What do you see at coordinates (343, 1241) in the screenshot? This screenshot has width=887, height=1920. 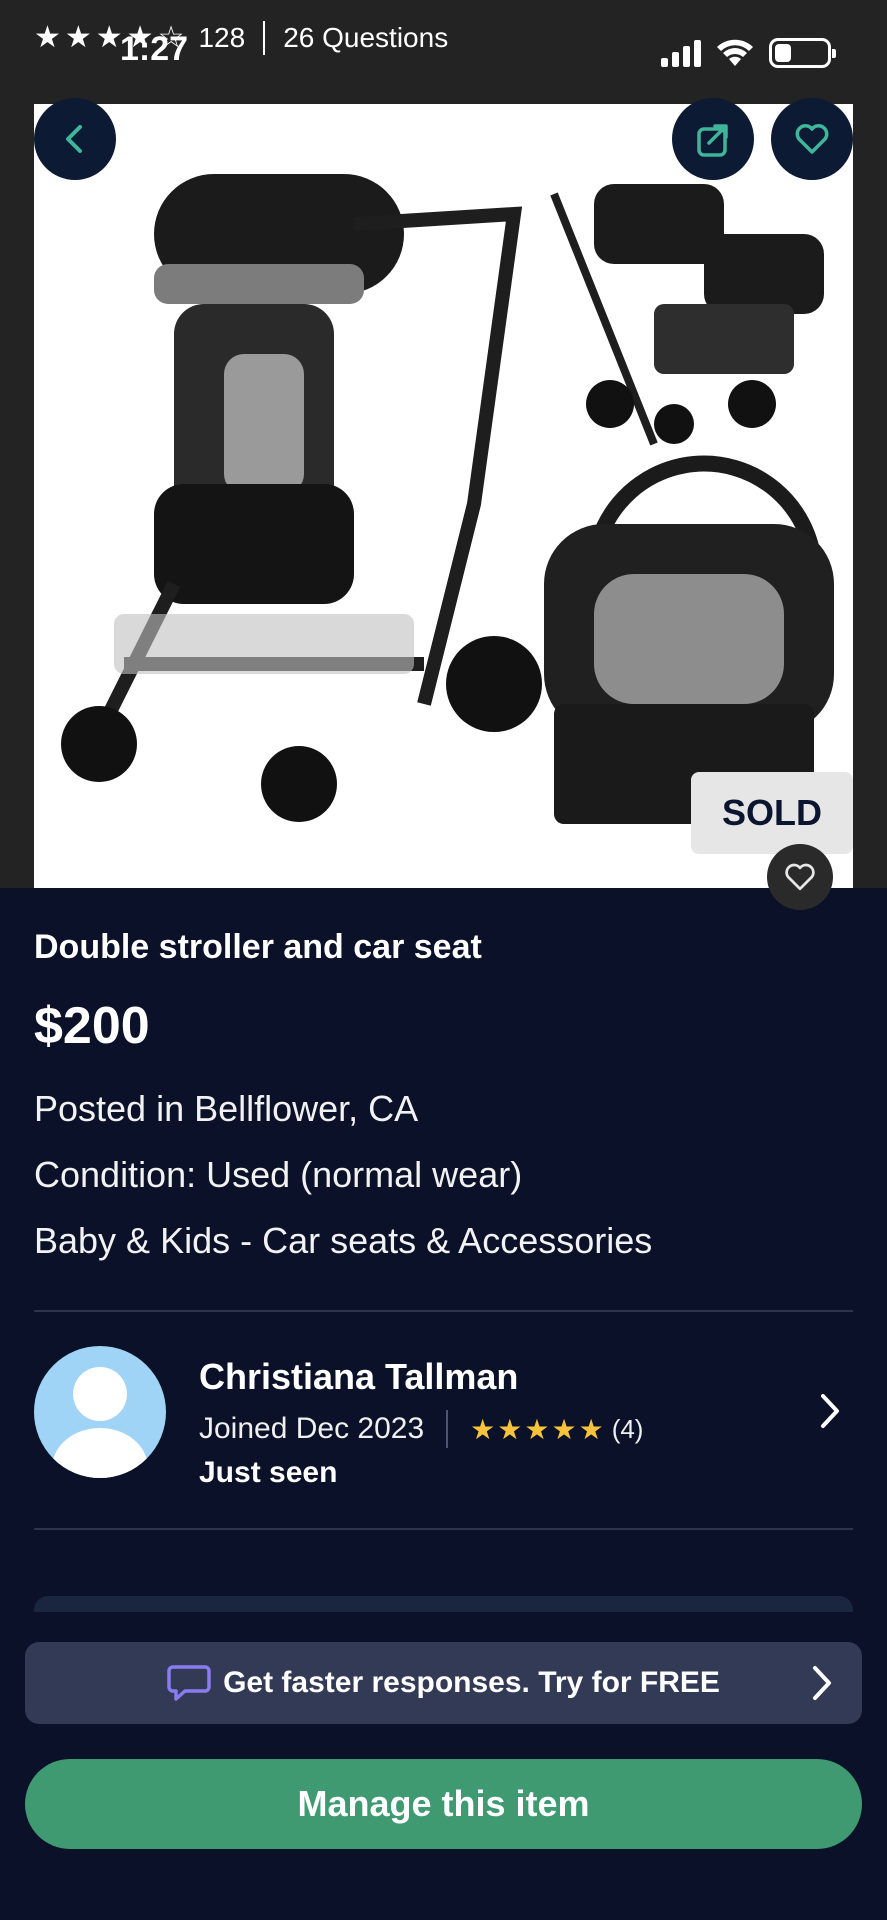 I see `listing-category: Baby & Kids - Car seats & Accessories` at bounding box center [343, 1241].